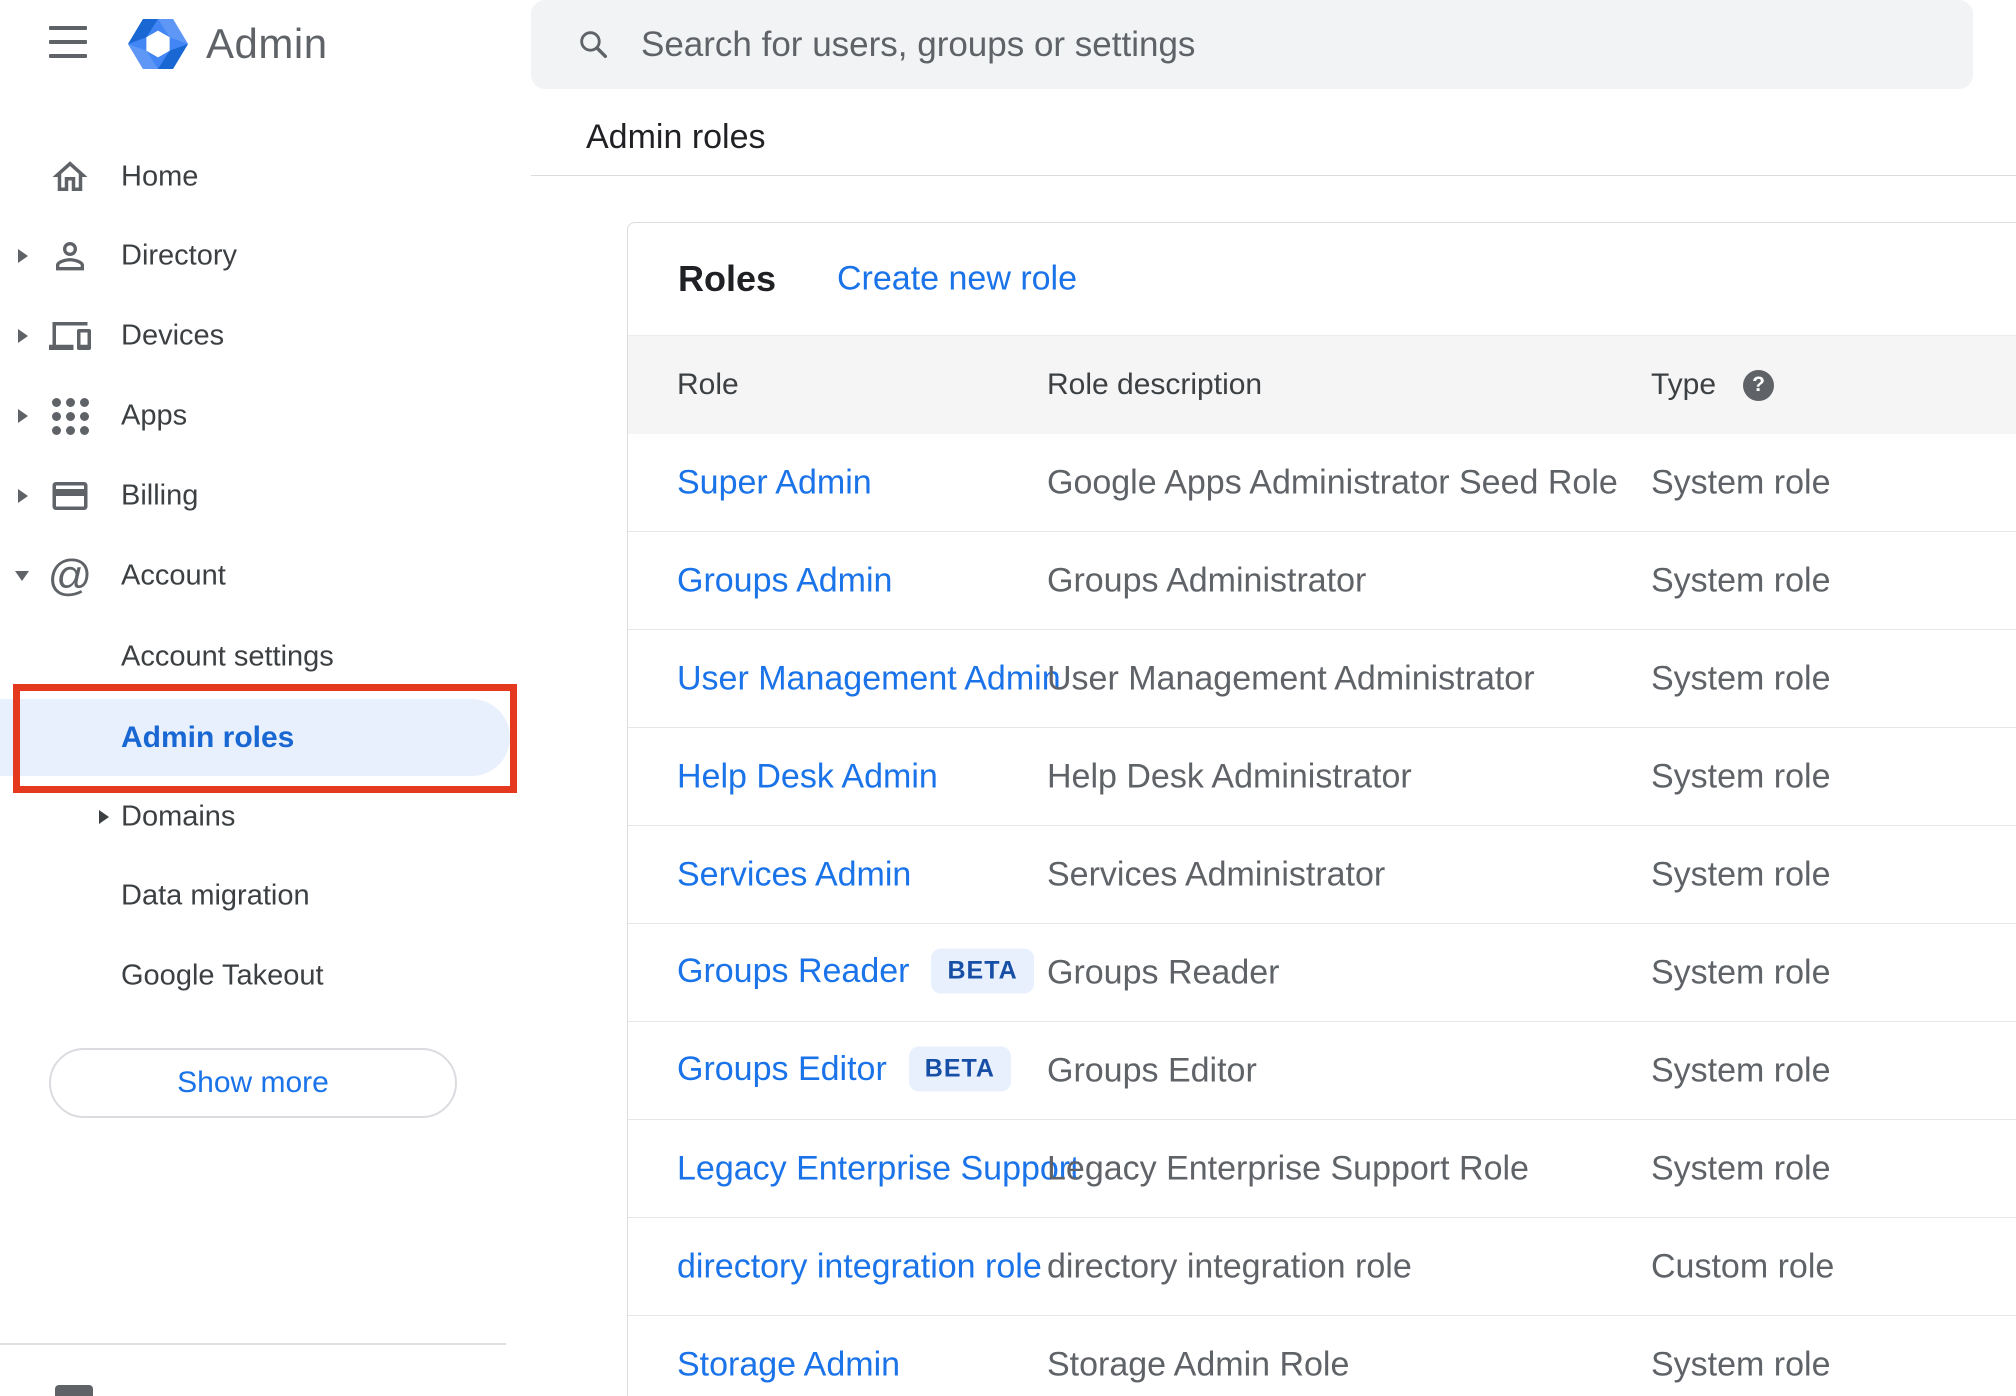  Describe the element at coordinates (1152, 1070) in the screenshot. I see `role-description: Groups Editor` at that location.